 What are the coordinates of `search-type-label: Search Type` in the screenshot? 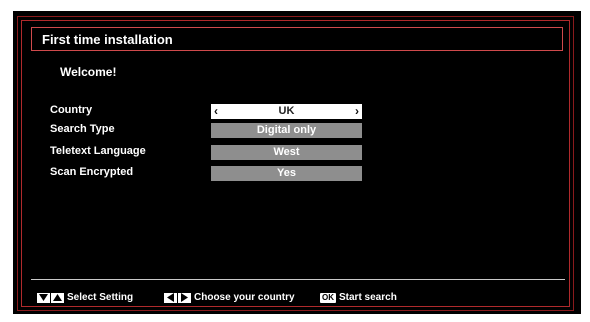 It's located at (82, 129).